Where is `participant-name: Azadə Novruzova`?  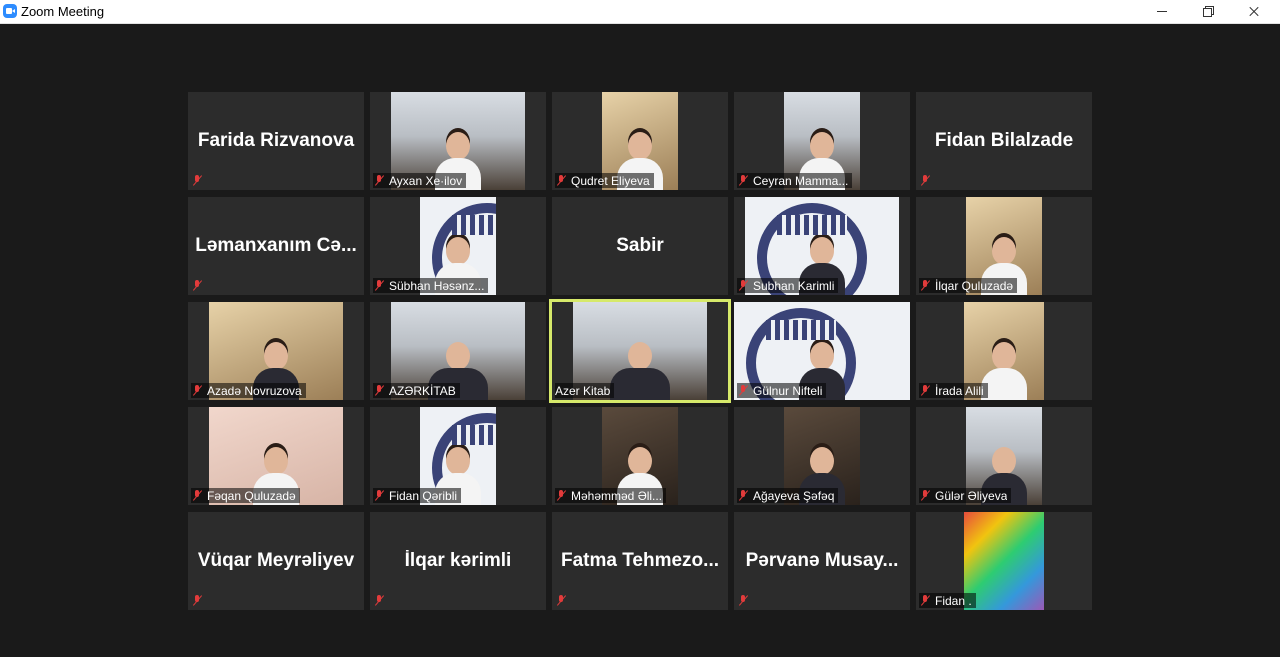 participant-name: Azadə Novruzova is located at coordinates (254, 390).